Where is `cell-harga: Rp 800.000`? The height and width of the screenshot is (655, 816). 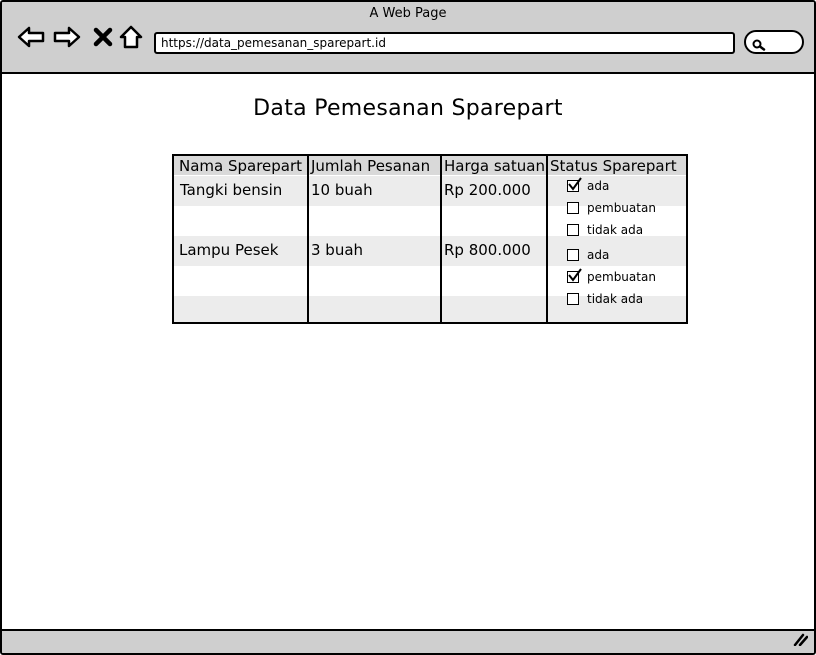
cell-harga: Rp 800.000 is located at coordinates (487, 250).